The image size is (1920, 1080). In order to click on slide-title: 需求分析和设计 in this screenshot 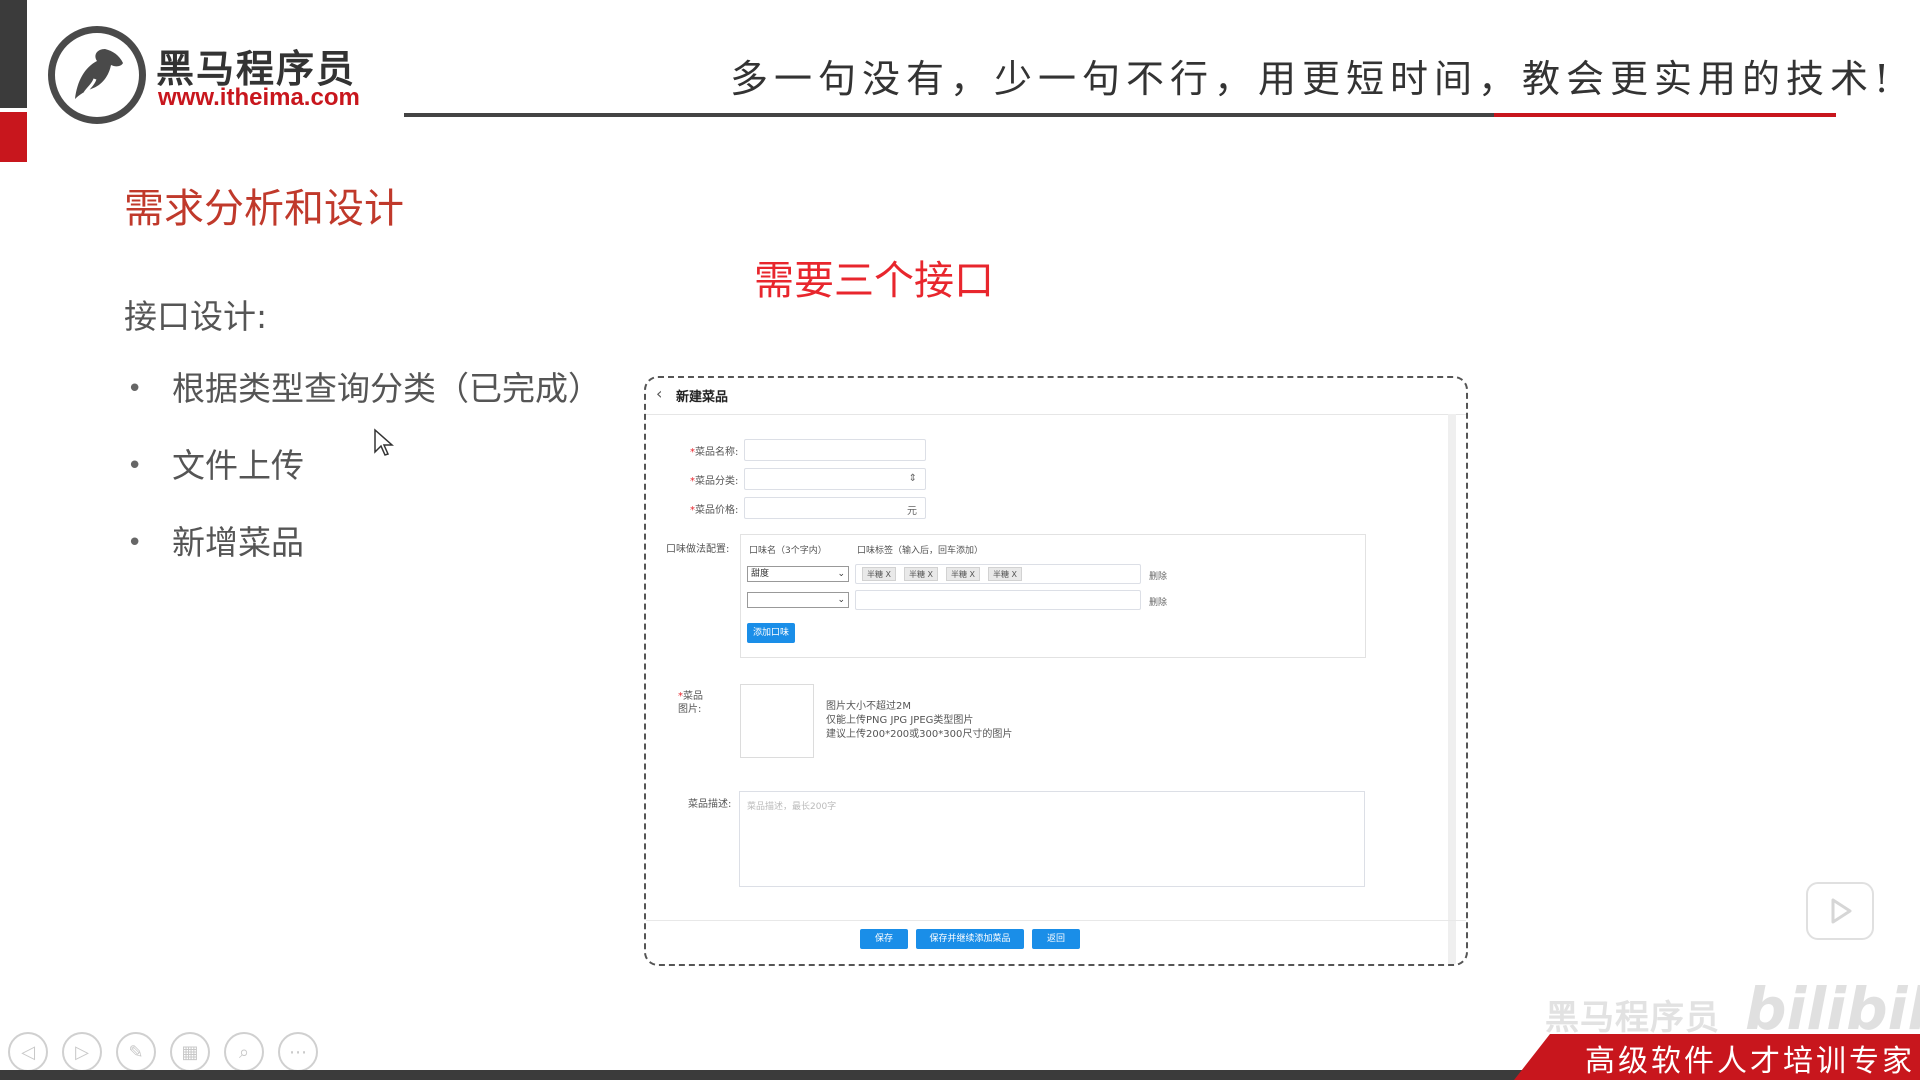, I will do `click(264, 209)`.